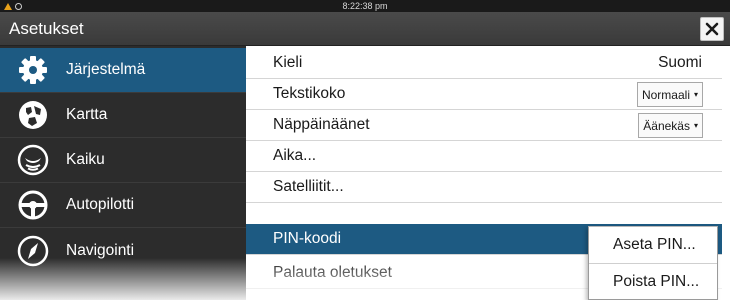 This screenshot has height=300, width=730. What do you see at coordinates (332, 272) in the screenshot?
I see `setting-label: Palauta oletukset` at bounding box center [332, 272].